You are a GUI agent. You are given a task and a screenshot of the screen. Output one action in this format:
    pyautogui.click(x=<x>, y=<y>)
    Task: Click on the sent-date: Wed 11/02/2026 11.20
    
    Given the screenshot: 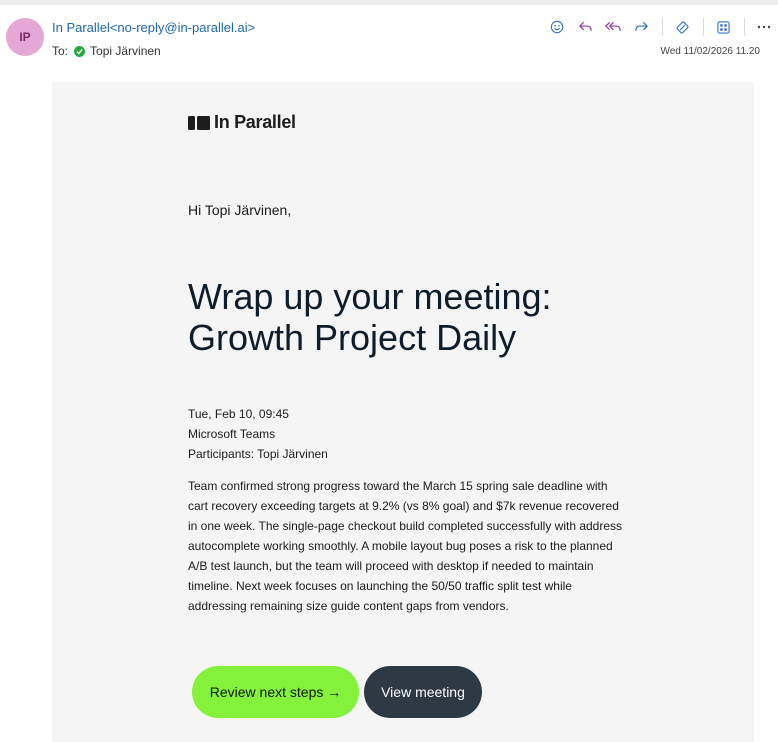 What is the action you would take?
    pyautogui.click(x=710, y=51)
    